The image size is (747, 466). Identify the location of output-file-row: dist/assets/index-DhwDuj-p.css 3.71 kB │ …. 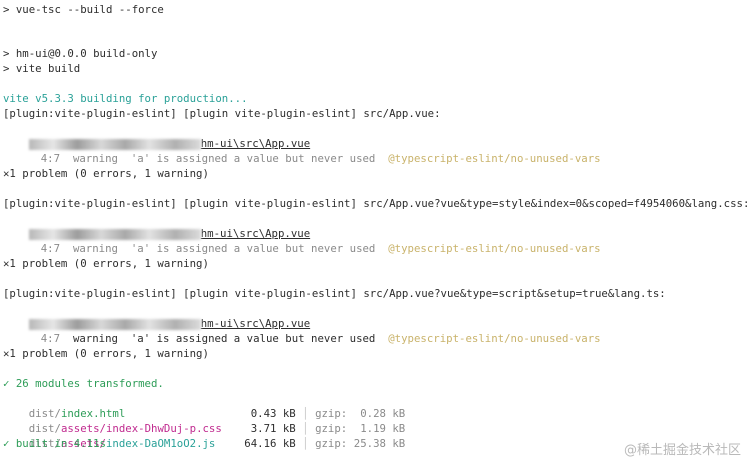
(204, 420).